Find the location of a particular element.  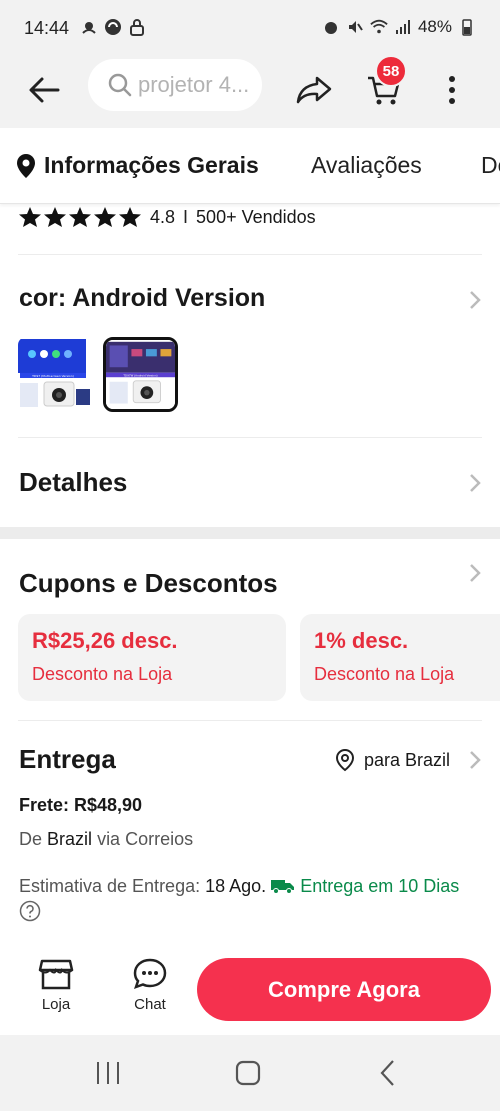

ship-to-label: para Brazil is located at coordinates (407, 759).